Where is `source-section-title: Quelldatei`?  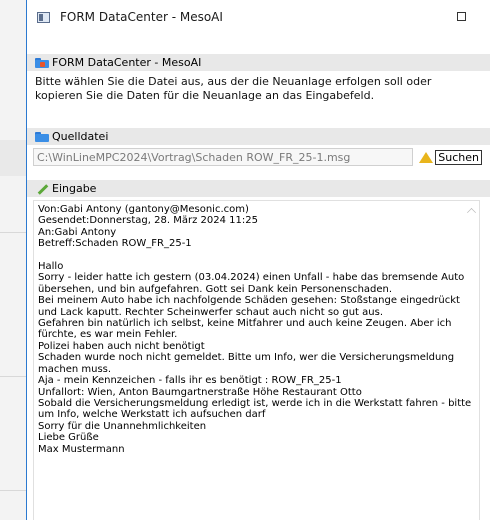
source-section-title: Quelldatei is located at coordinates (80, 136).